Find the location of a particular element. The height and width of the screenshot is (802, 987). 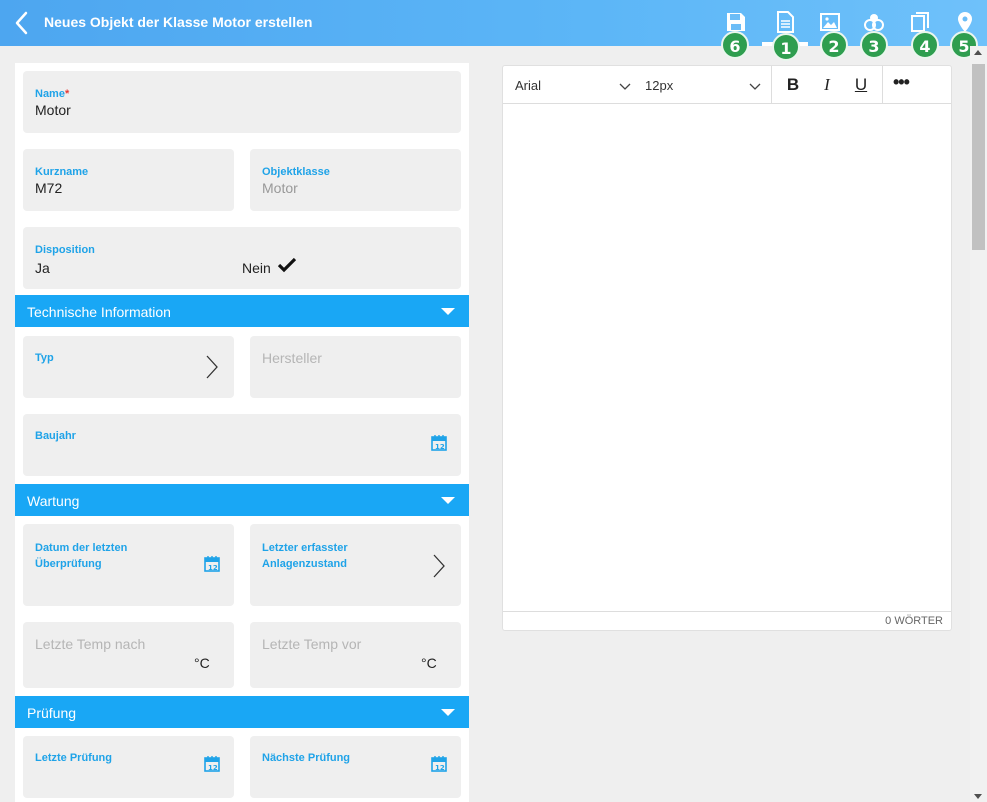

section-title: Wartung is located at coordinates (53, 501).